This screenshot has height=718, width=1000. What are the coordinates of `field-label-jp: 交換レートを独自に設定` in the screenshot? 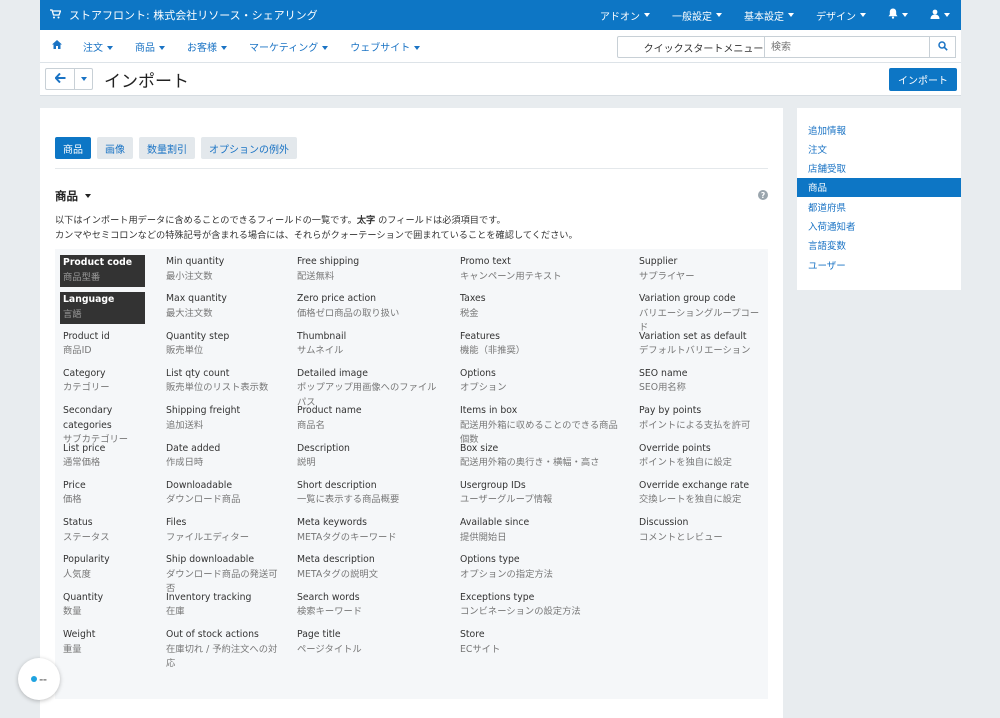 It's located at (690, 500).